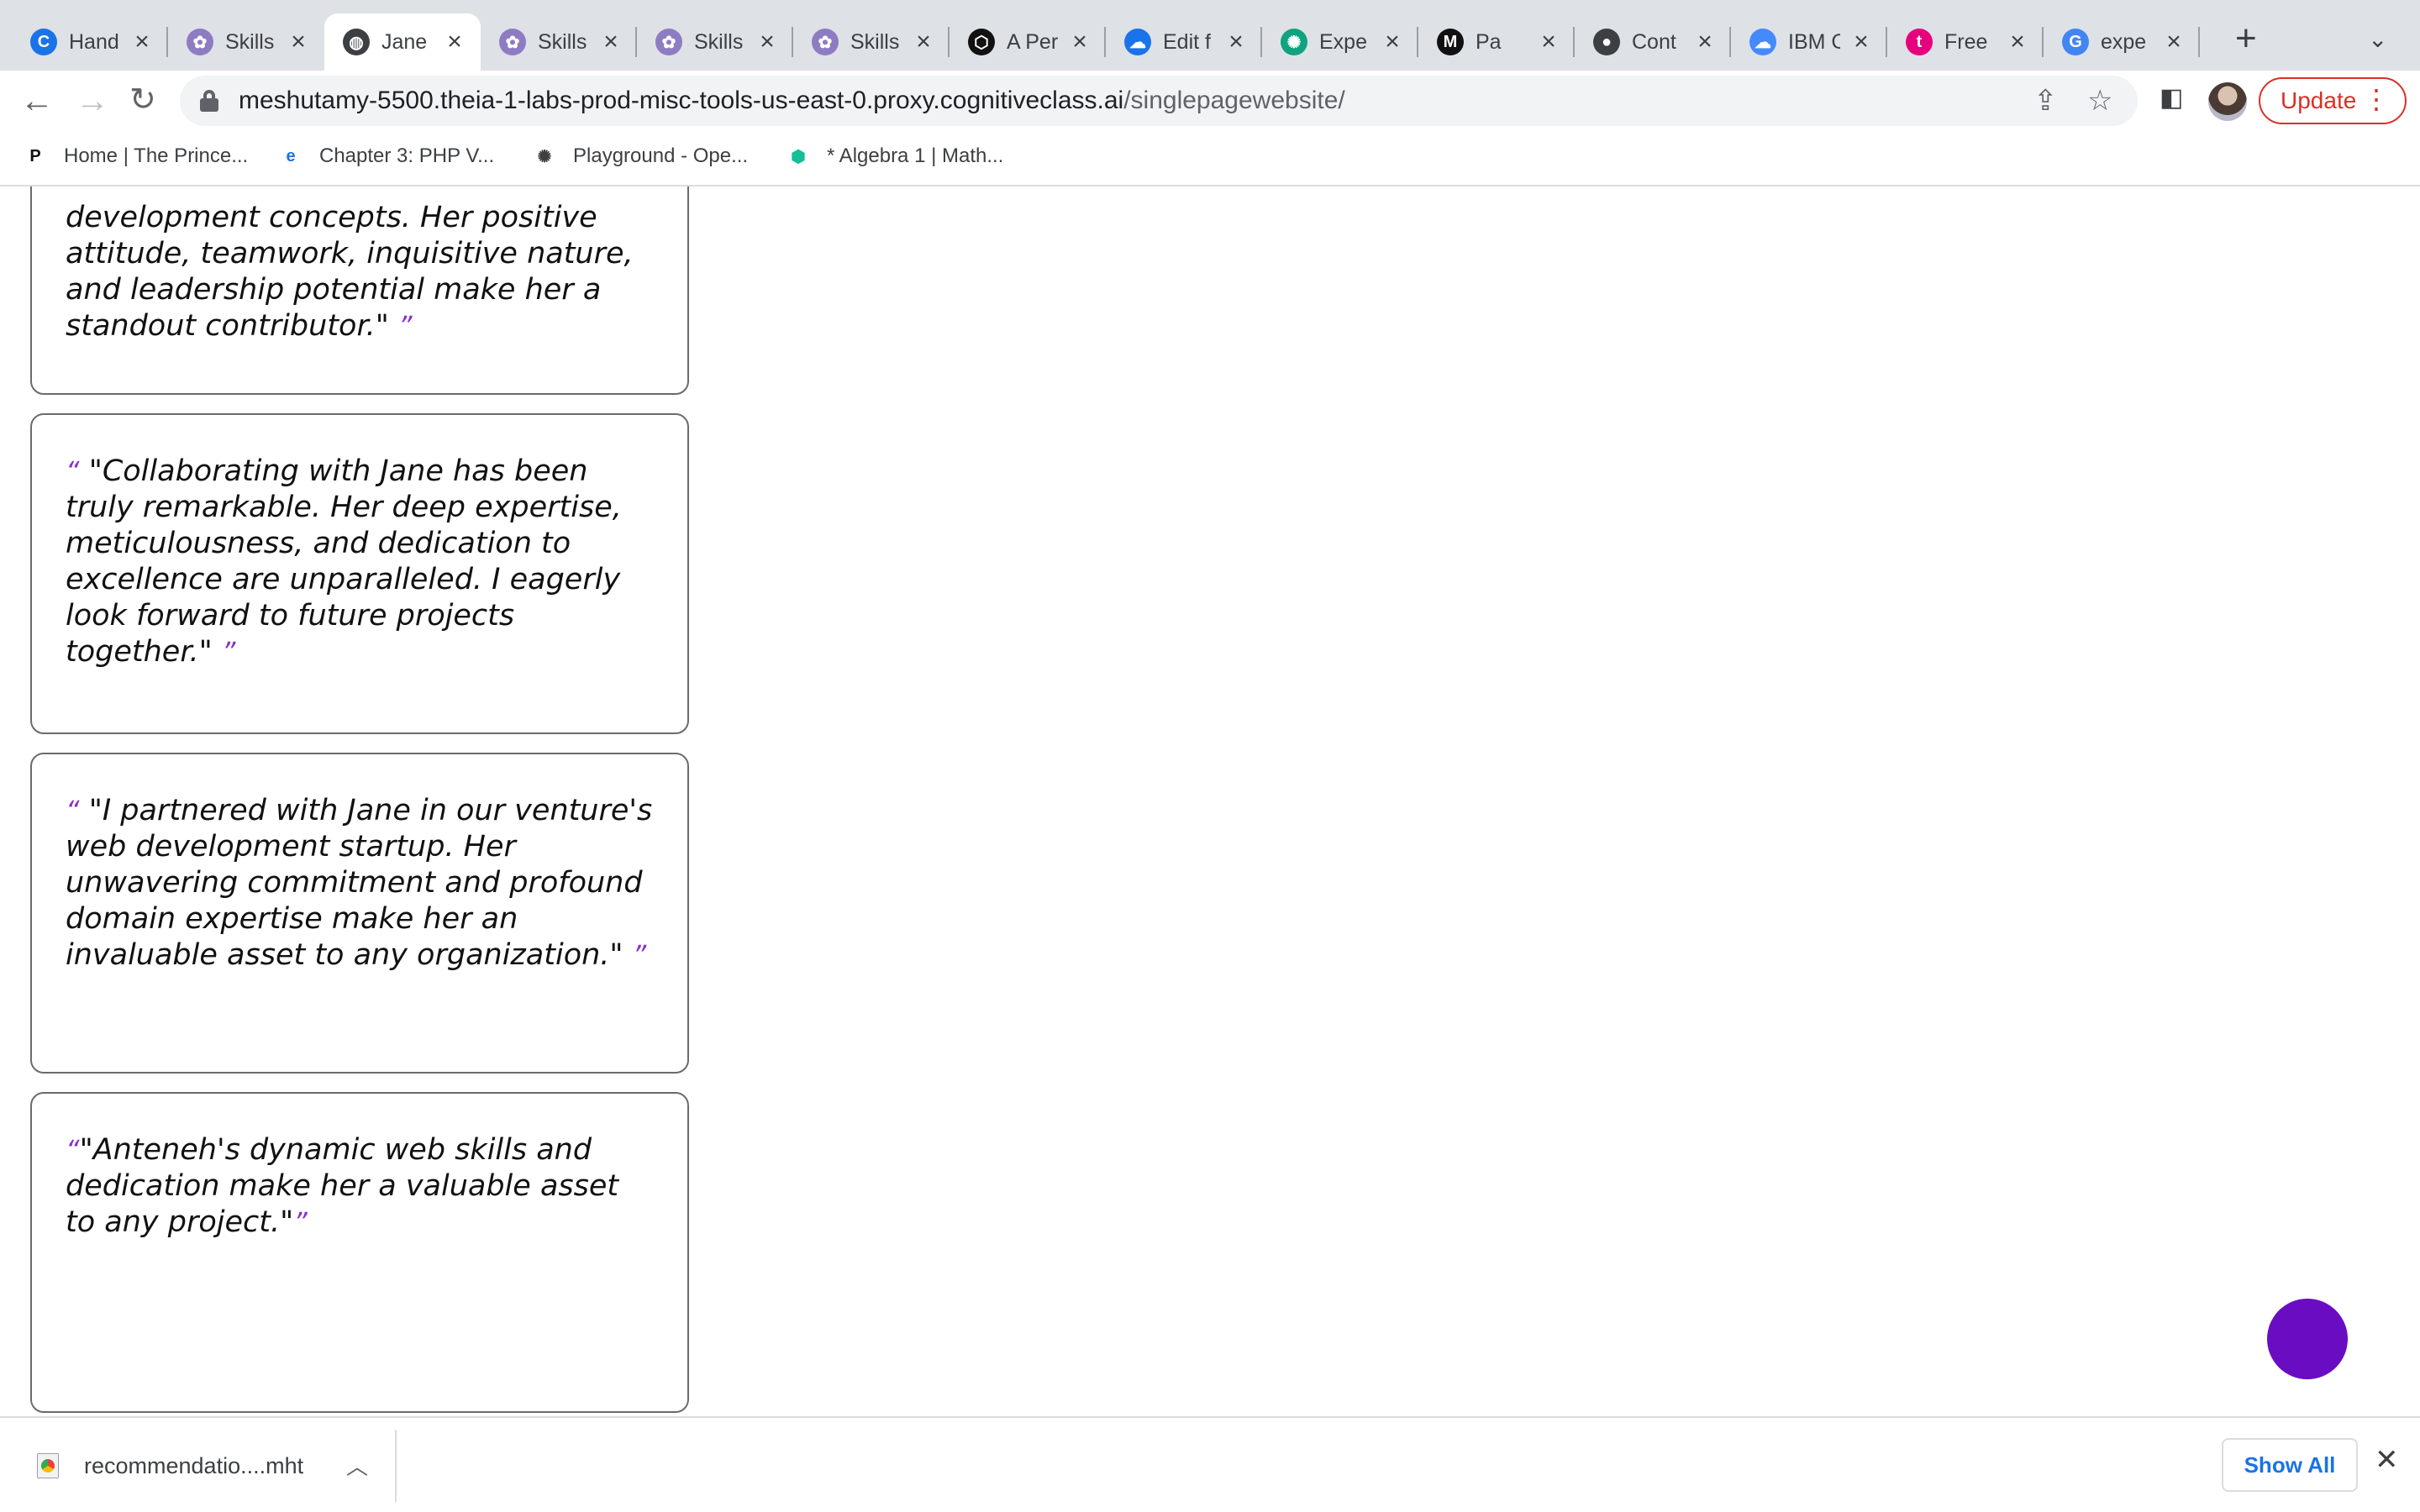  I want to click on tab: Gexpe ×, so click(2122, 42).